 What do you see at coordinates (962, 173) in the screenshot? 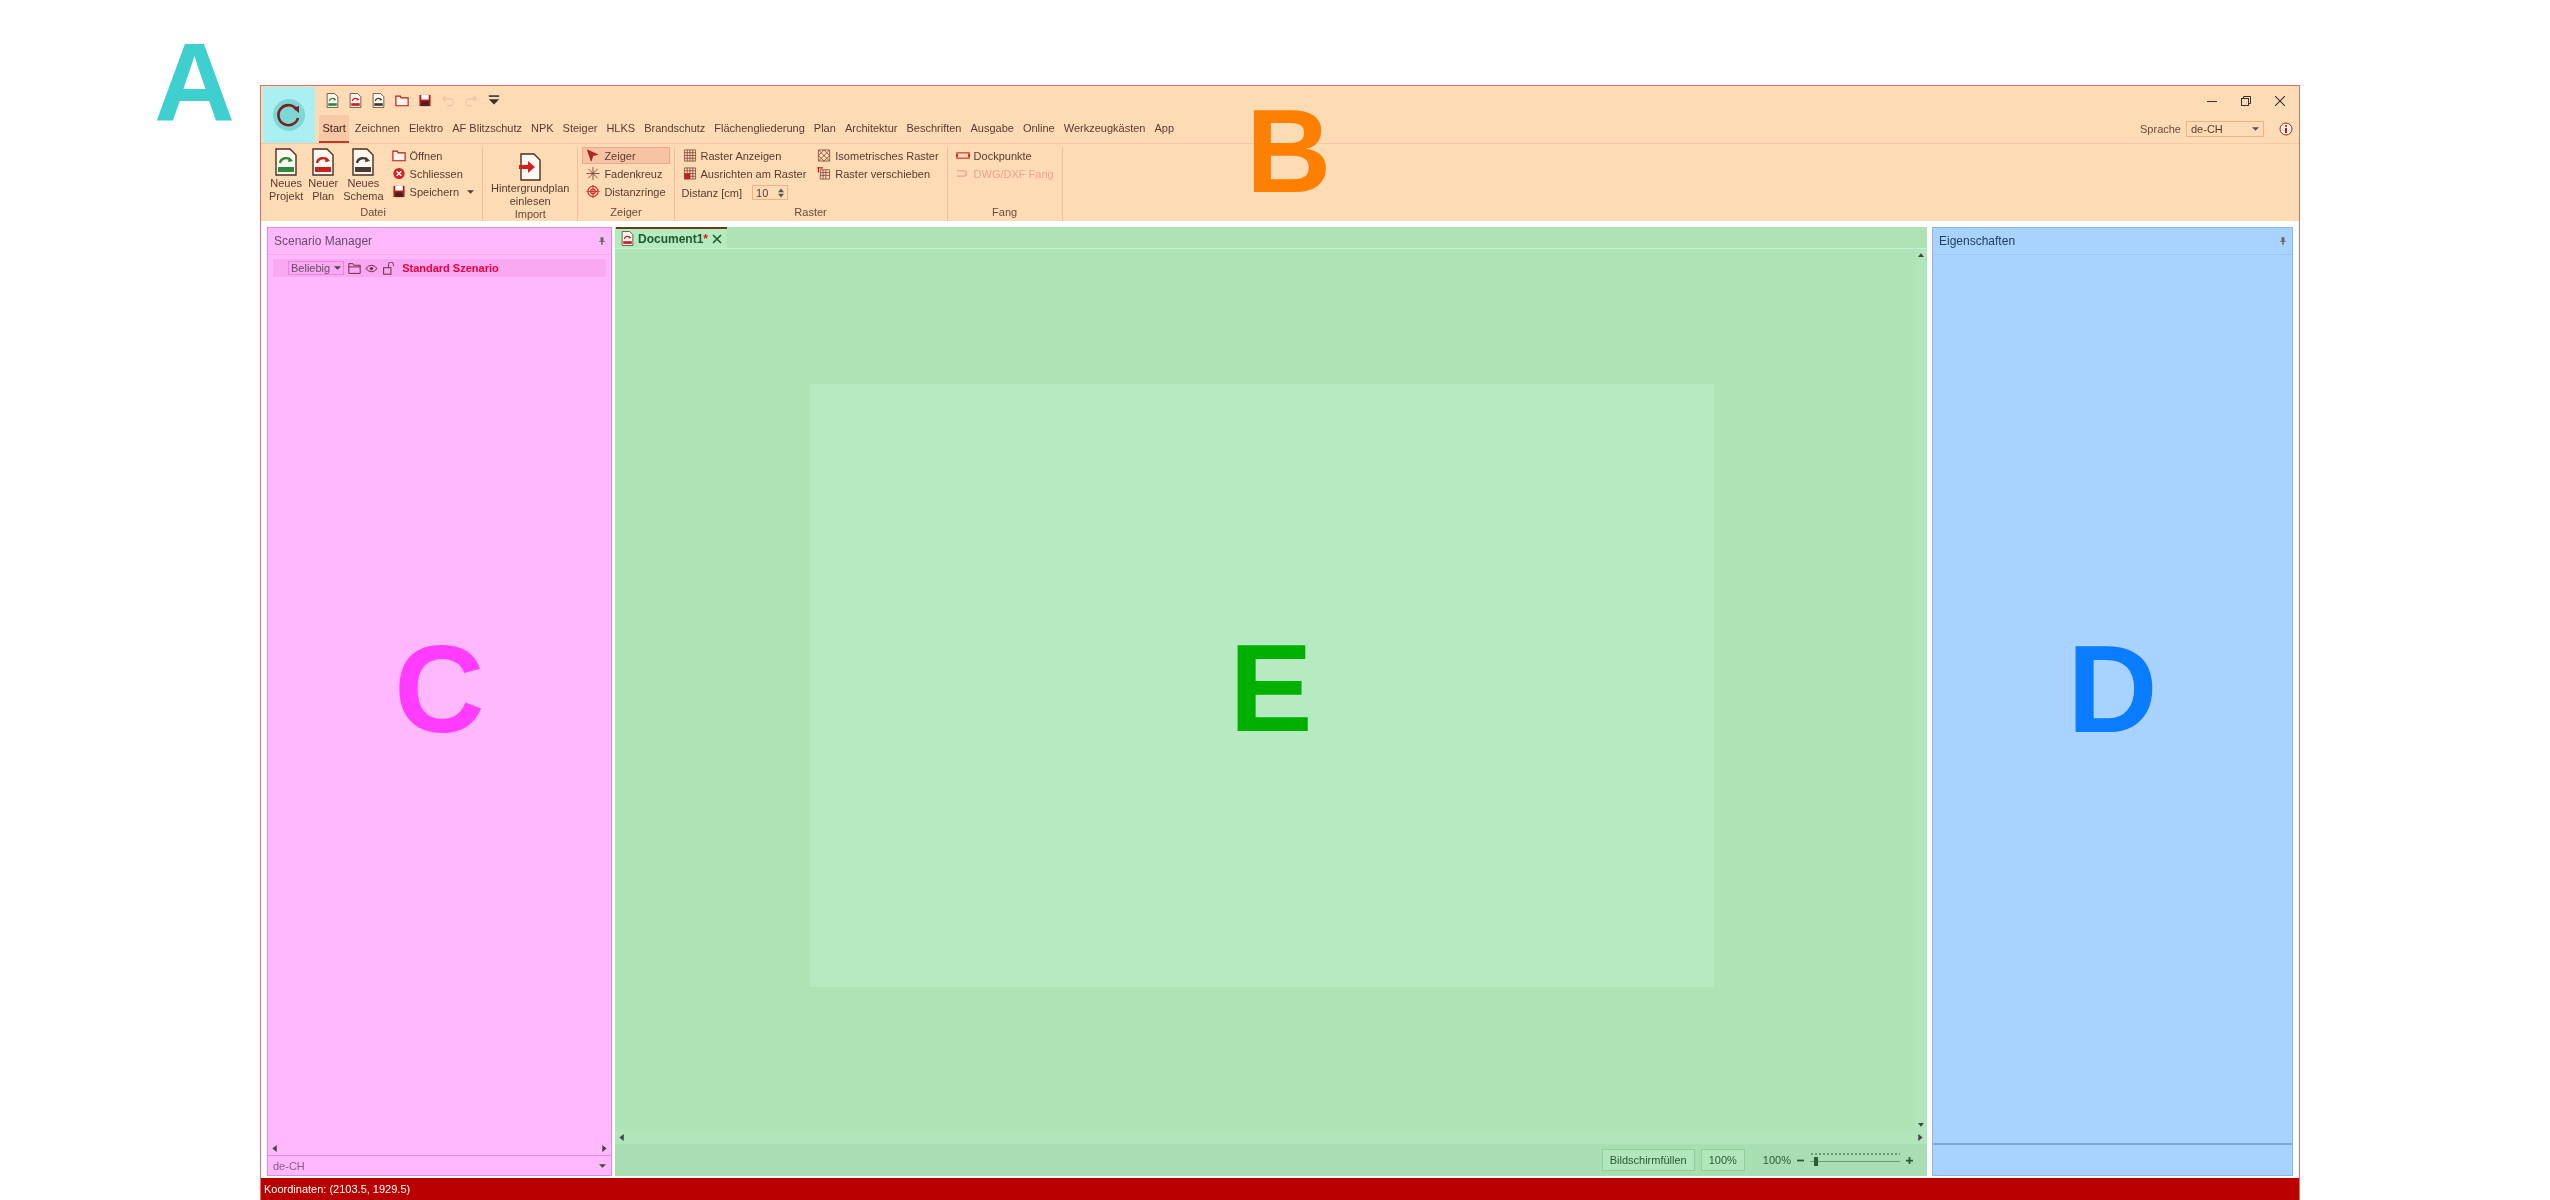
I see `magnet-icon` at bounding box center [962, 173].